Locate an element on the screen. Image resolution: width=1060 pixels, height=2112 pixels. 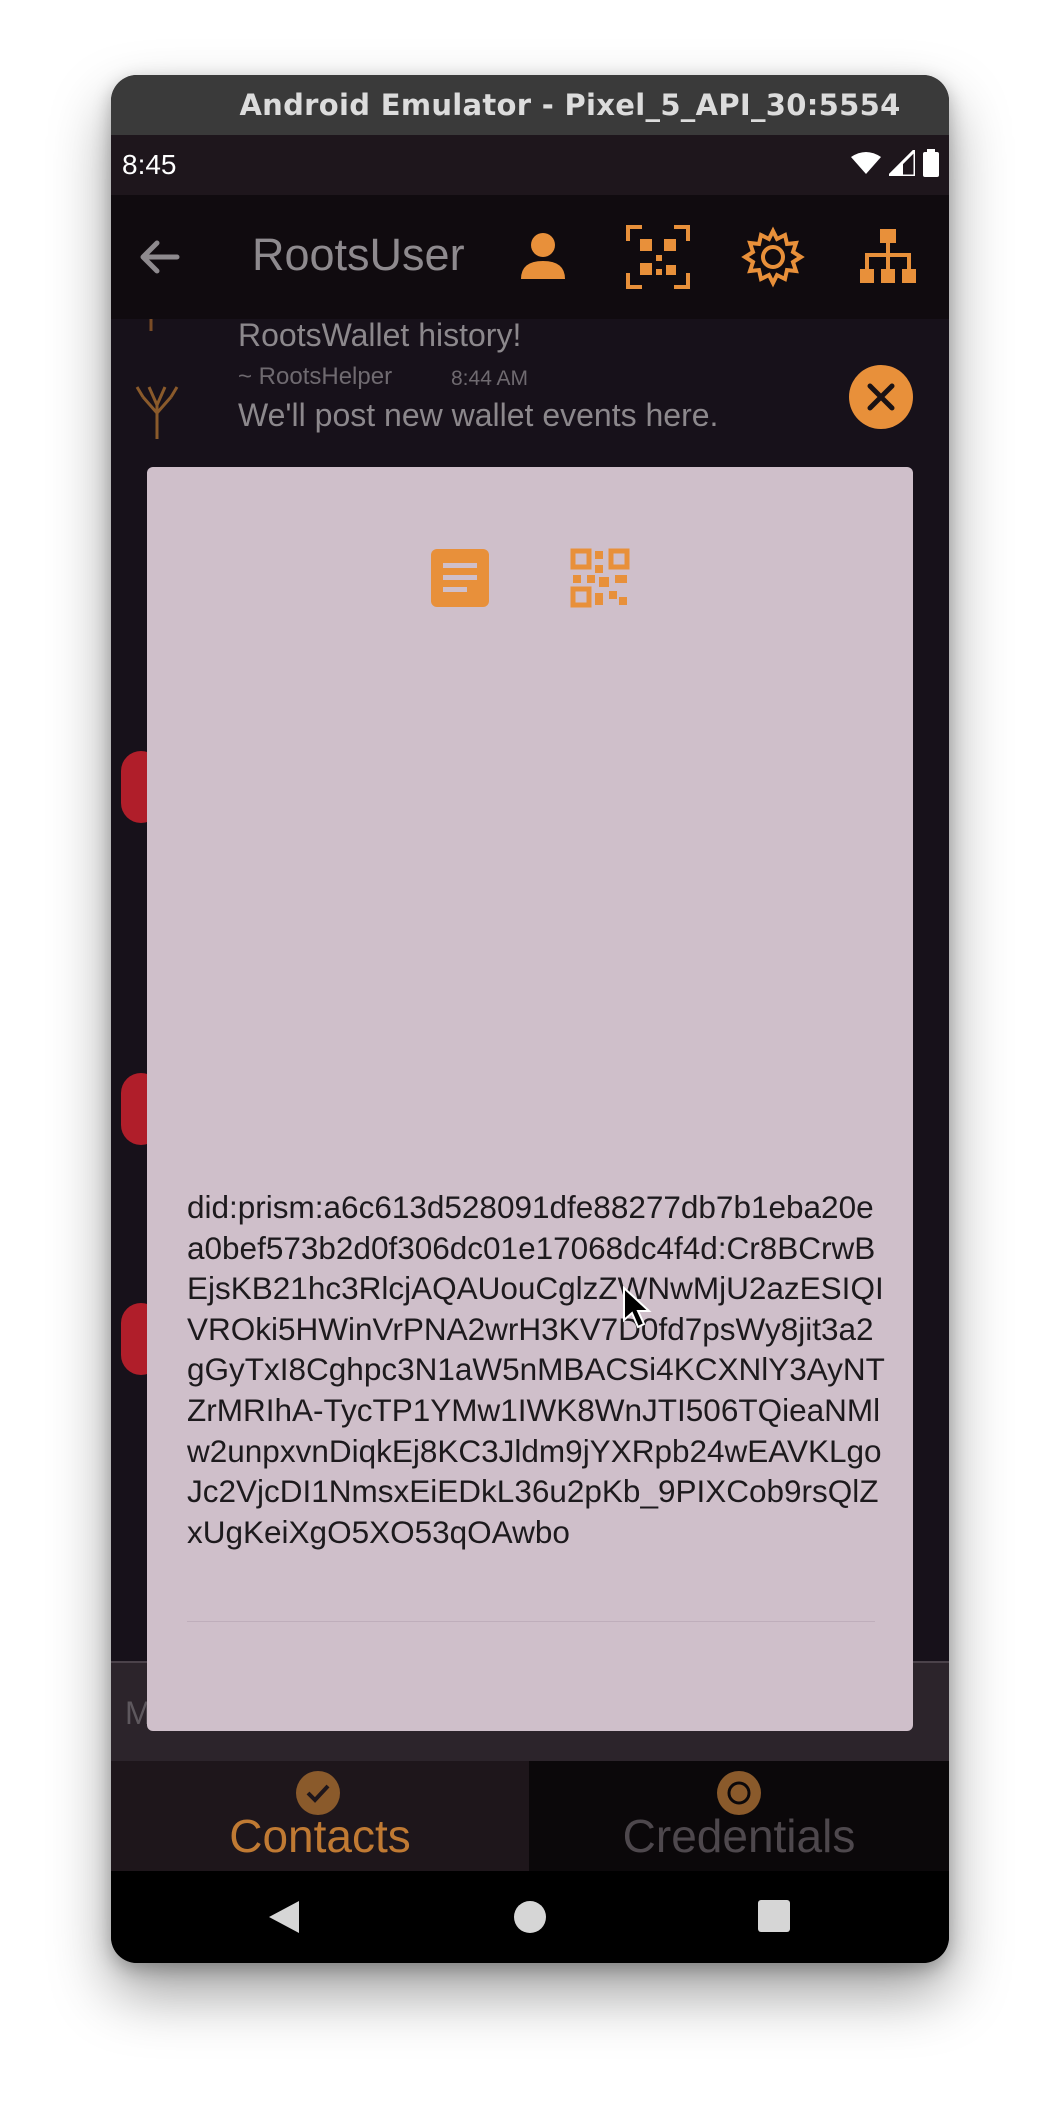
nav-back-icon is located at coordinates (284, 1917).